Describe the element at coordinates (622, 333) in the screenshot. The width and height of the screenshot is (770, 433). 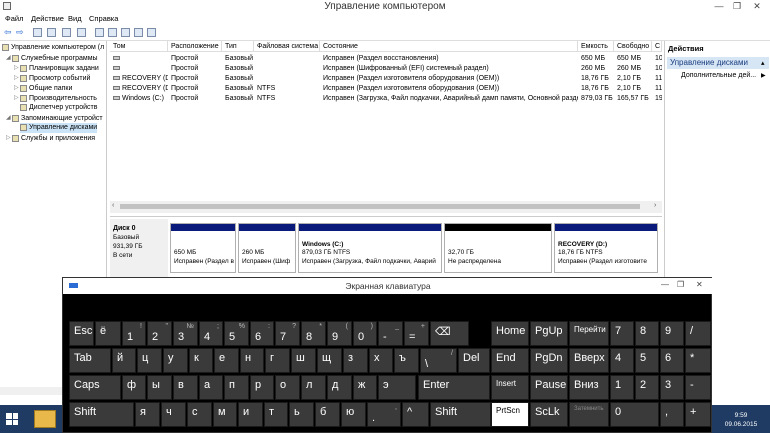
I see `key: 7` at that location.